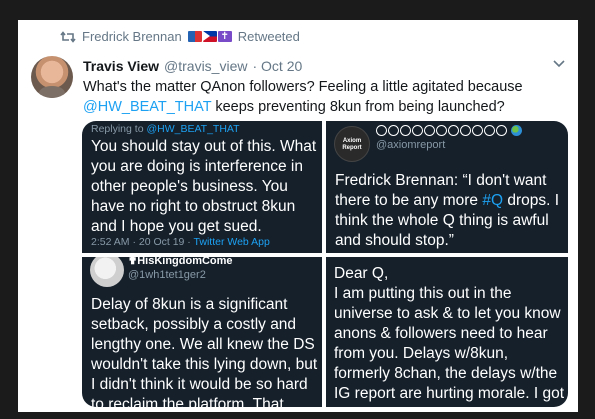 The width and height of the screenshot is (595, 419). I want to click on reply-prefix: Replying to, so click(119, 129).